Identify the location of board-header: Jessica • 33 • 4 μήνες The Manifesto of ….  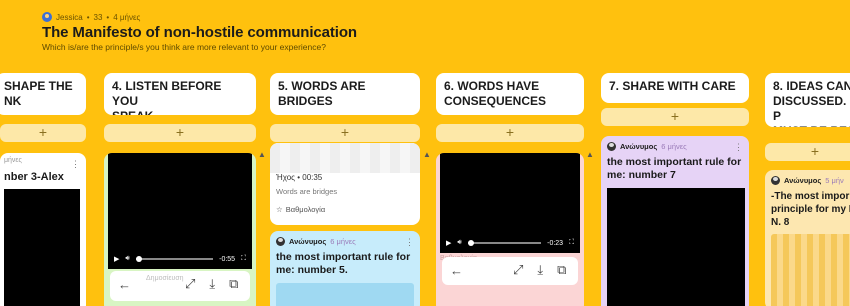
(199, 32).